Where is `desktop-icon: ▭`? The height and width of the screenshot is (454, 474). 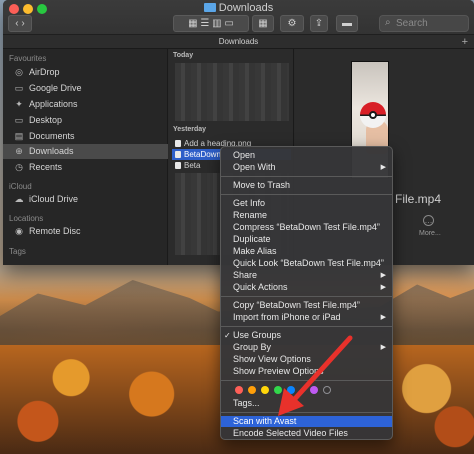 desktop-icon: ▭ is located at coordinates (19, 120).